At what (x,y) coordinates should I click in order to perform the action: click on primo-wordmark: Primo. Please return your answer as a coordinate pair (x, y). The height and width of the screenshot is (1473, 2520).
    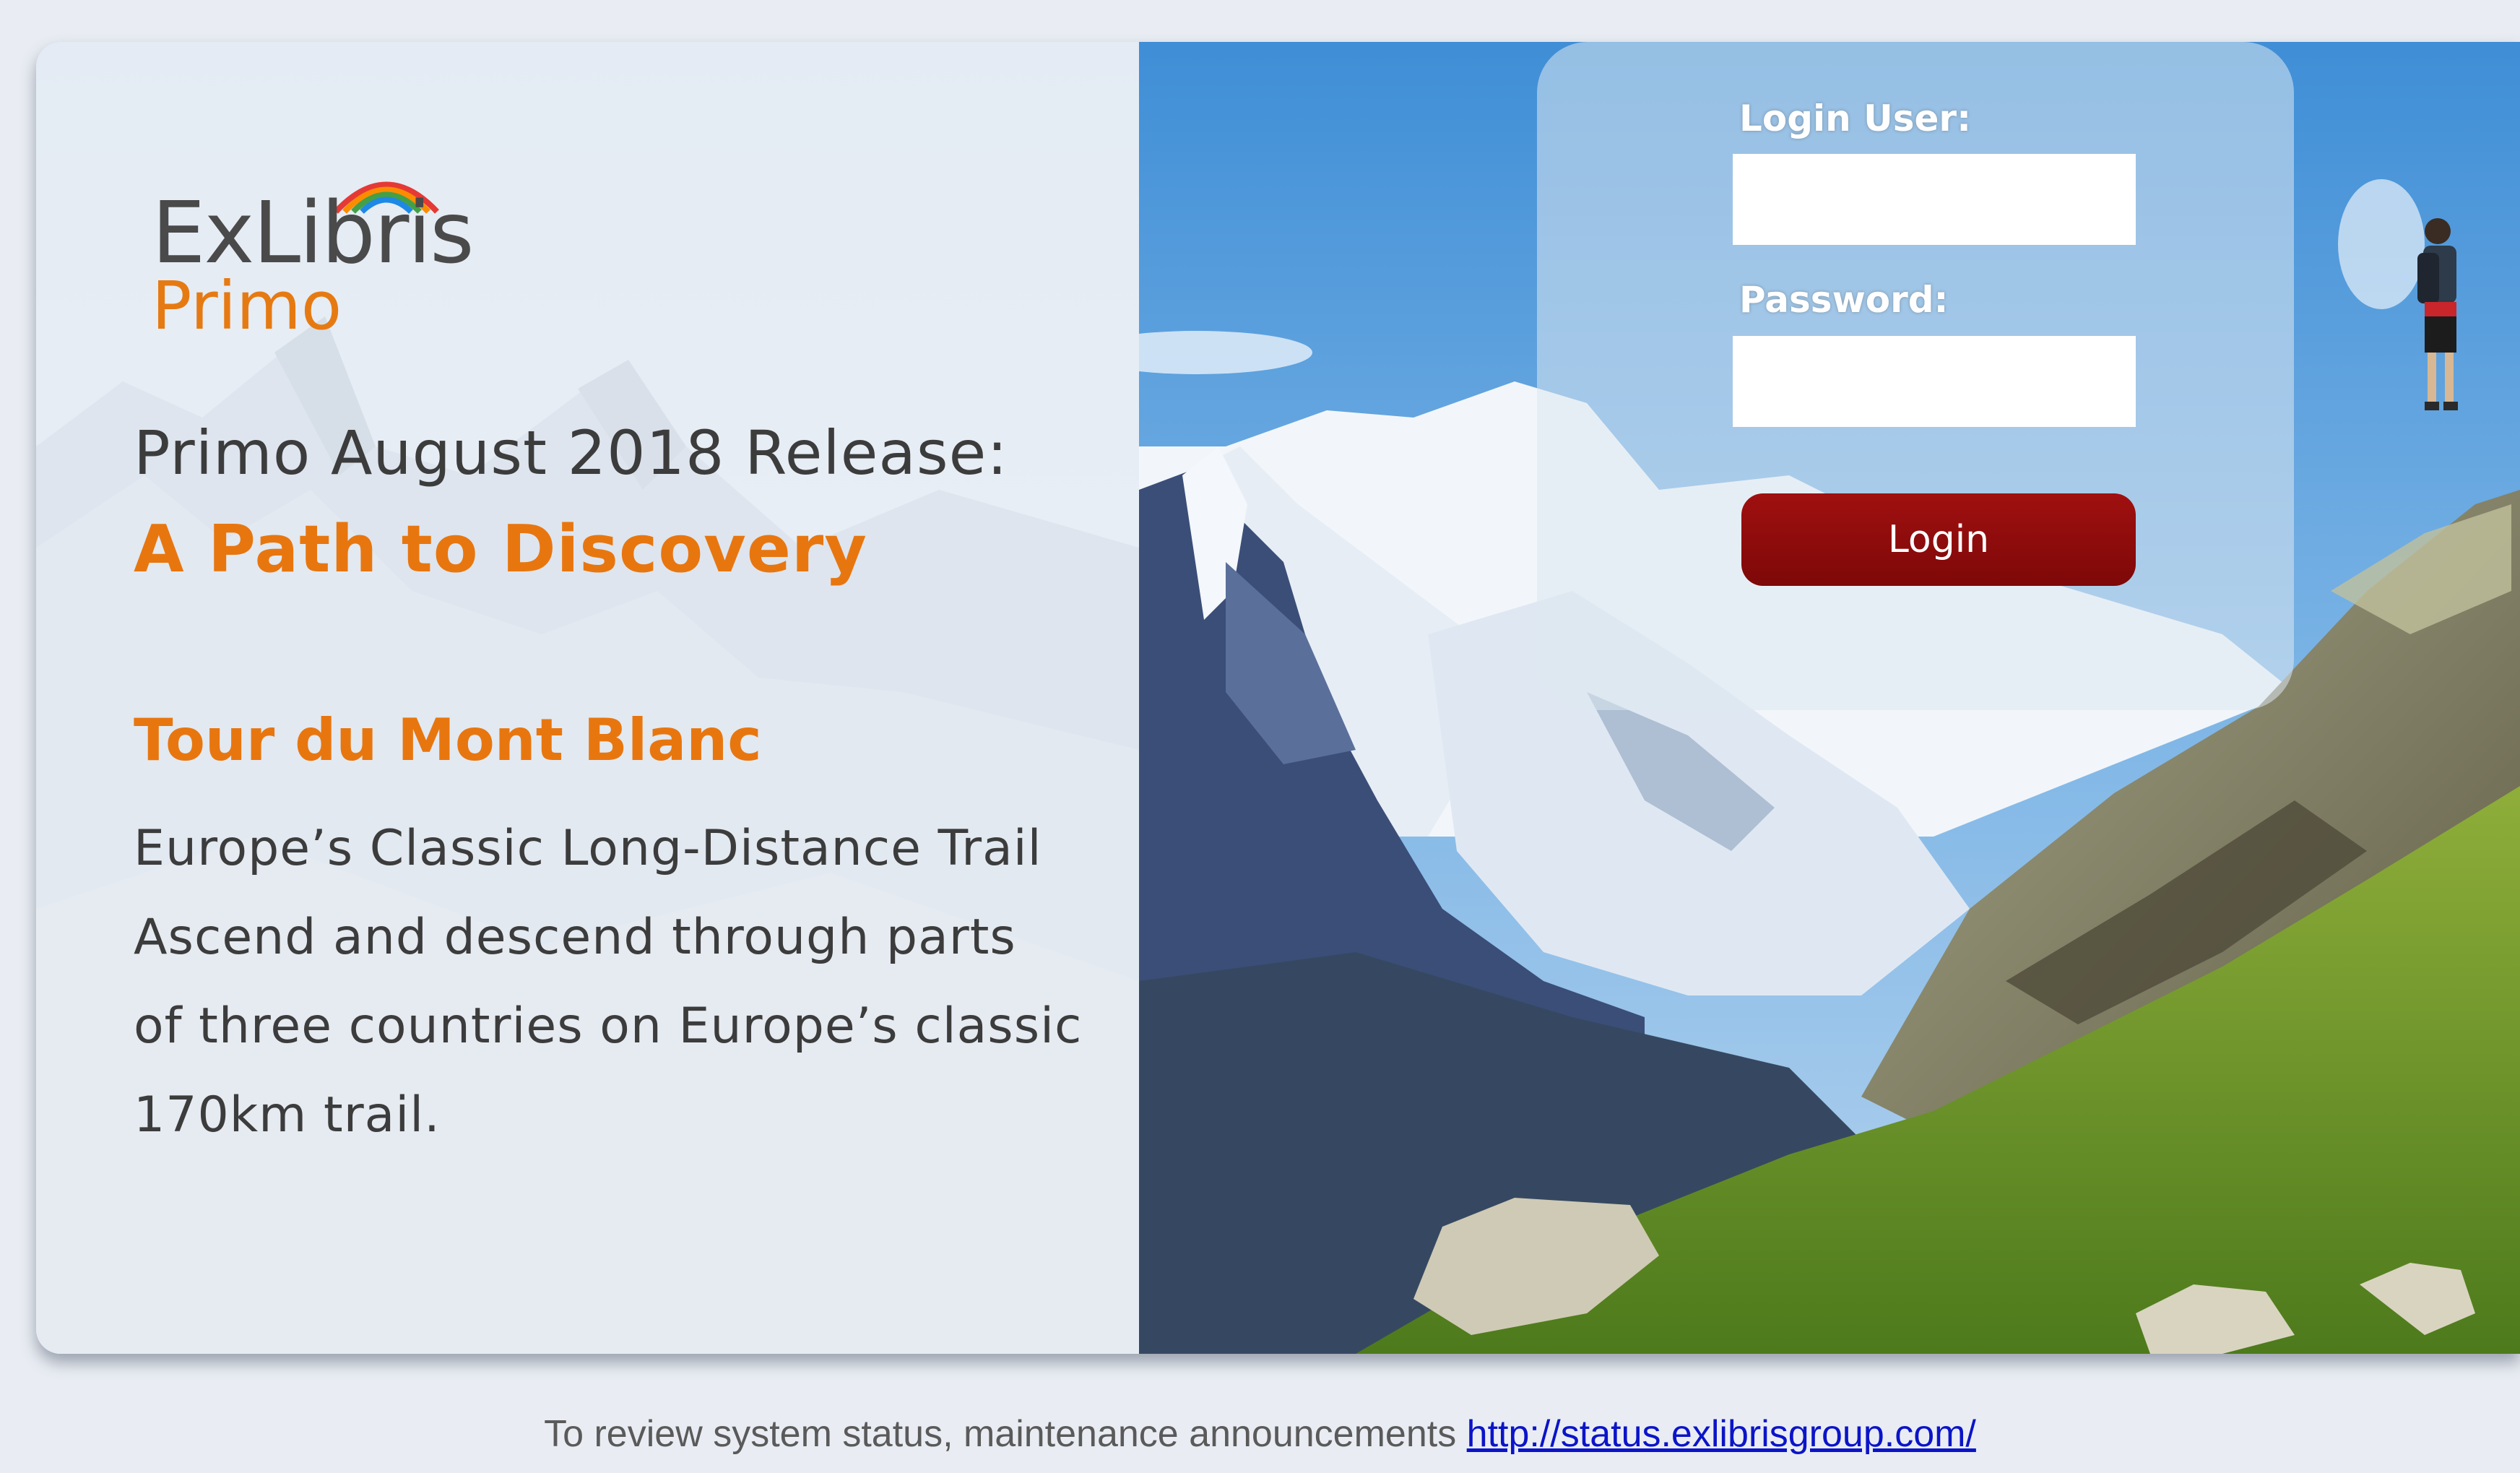
    Looking at the image, I should click on (247, 306).